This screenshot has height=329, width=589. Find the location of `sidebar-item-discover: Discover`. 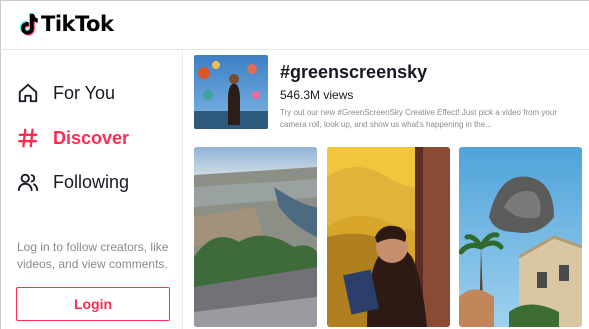

sidebar-item-discover: Discover is located at coordinates (73, 138).